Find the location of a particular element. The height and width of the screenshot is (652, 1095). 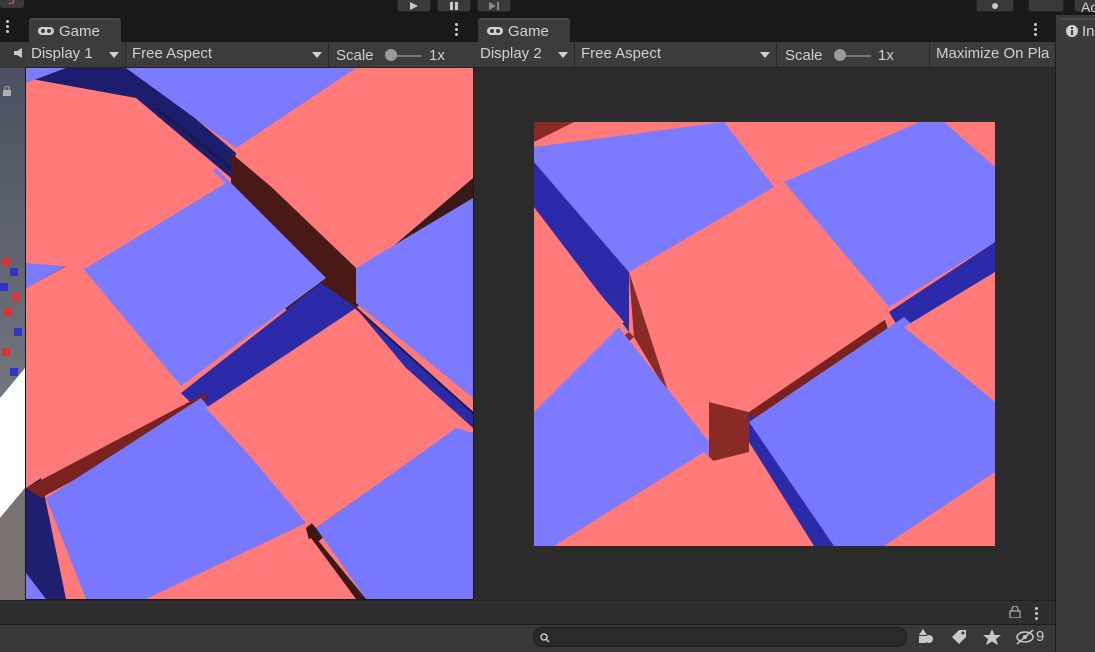

play-icon is located at coordinates (414, 6).